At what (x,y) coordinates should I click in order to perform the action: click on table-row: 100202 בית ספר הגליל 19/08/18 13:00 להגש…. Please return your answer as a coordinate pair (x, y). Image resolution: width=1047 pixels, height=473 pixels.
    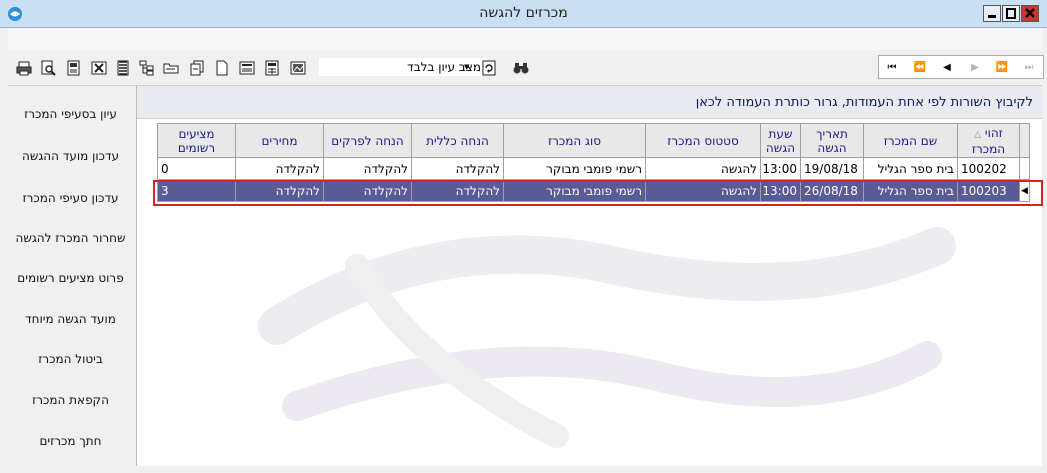
    Looking at the image, I should click on (593, 168).